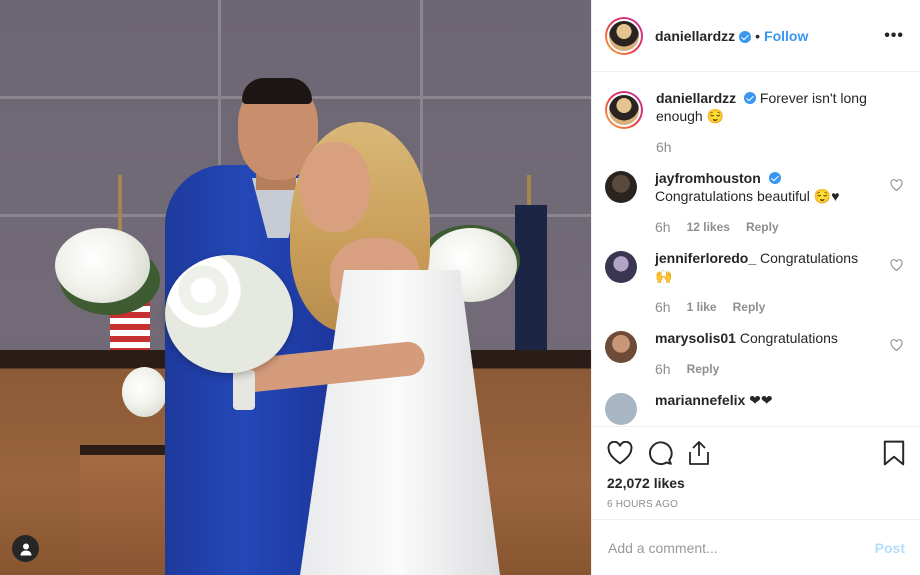 This screenshot has height=575, width=920. What do you see at coordinates (756, 483) in the screenshot?
I see `likes-count: 22,072 likes` at bounding box center [756, 483].